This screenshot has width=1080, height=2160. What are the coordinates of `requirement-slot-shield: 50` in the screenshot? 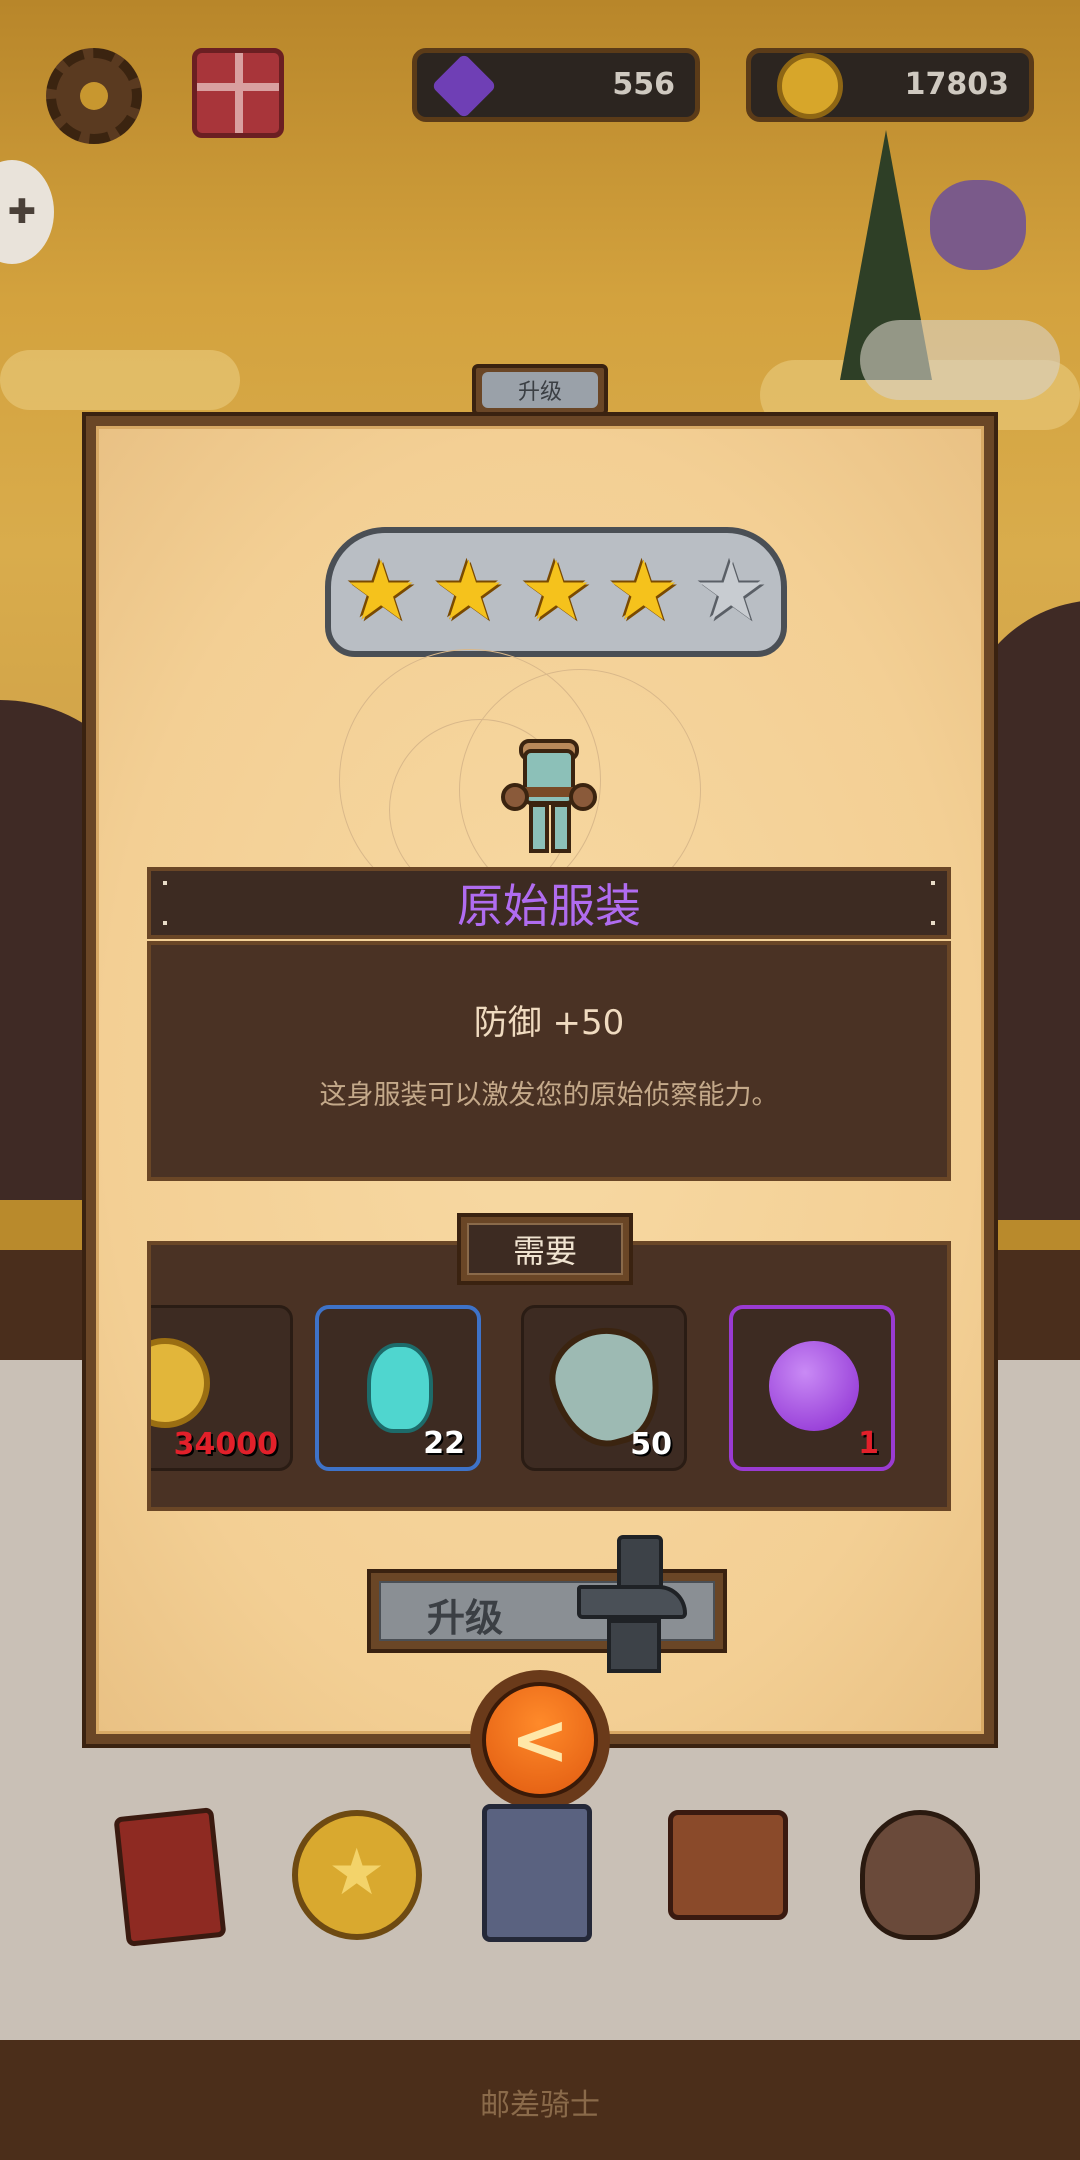 It's located at (604, 1388).